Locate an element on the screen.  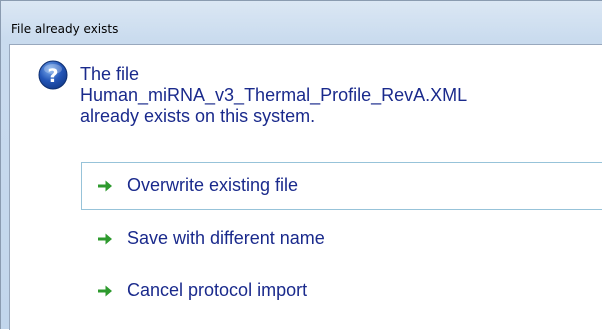
command-label: Cancel protocol import is located at coordinates (217, 290).